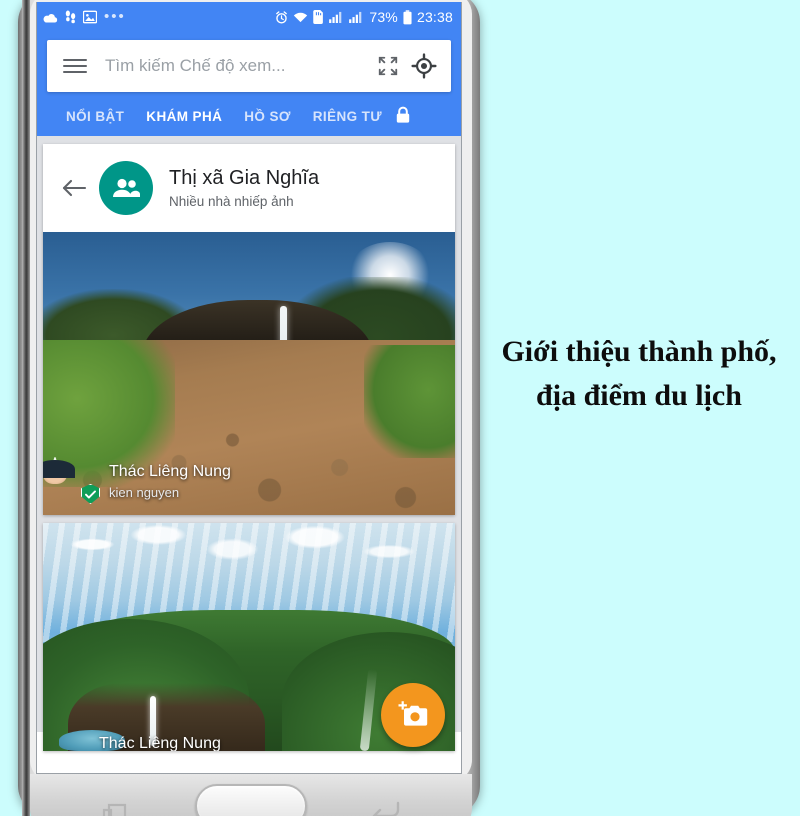 This screenshot has width=800, height=816. What do you see at coordinates (267, 122) in the screenshot?
I see `tab-ho-so: HỒ SƠ` at bounding box center [267, 122].